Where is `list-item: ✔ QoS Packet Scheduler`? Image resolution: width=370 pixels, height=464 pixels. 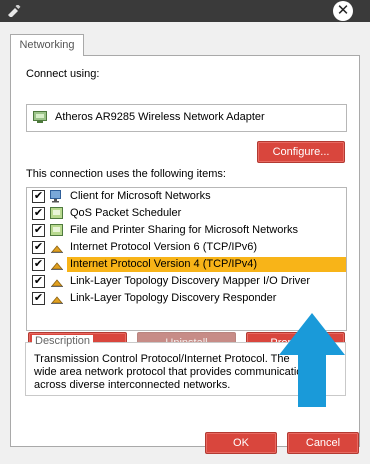
list-item: ✔ QoS Packet Scheduler is located at coordinates (186, 213).